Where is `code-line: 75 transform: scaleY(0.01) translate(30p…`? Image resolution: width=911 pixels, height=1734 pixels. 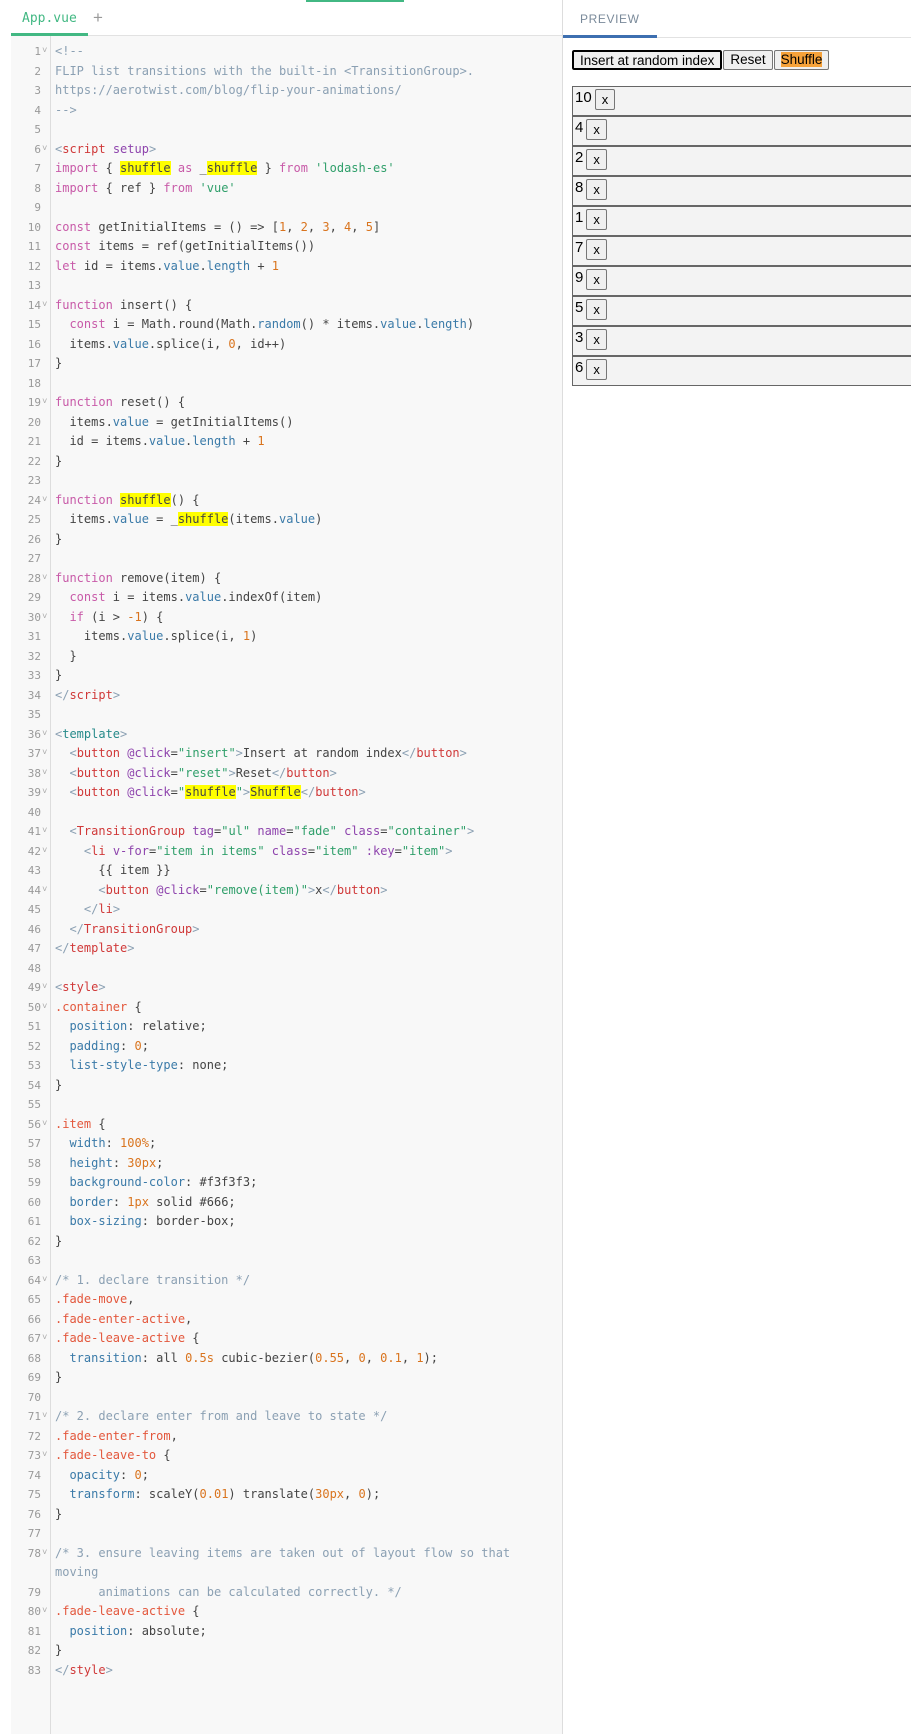
code-line: 75 transform: scaleY(0.01) translate(30p… is located at coordinates (286, 1495).